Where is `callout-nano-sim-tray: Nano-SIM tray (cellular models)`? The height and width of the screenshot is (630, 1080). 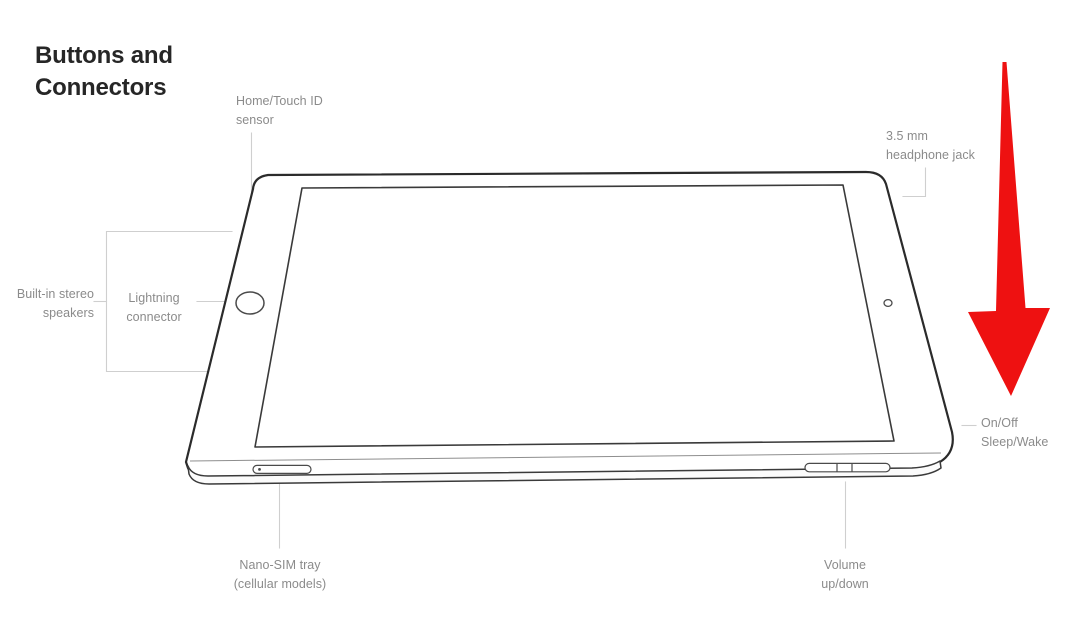 callout-nano-sim-tray: Nano-SIM tray (cellular models) is located at coordinates (280, 575).